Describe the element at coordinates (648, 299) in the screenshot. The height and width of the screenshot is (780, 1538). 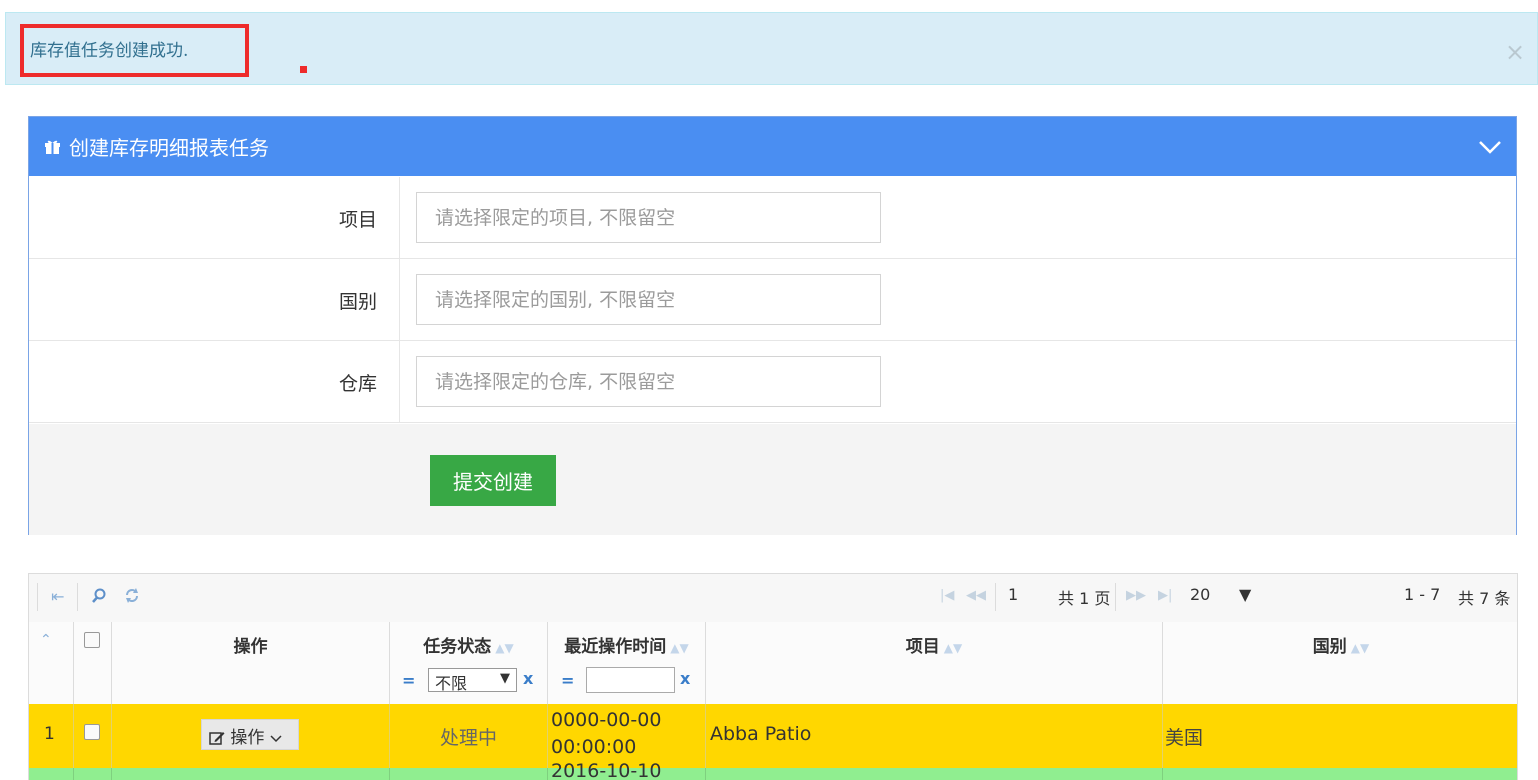
I see `country-input` at that location.